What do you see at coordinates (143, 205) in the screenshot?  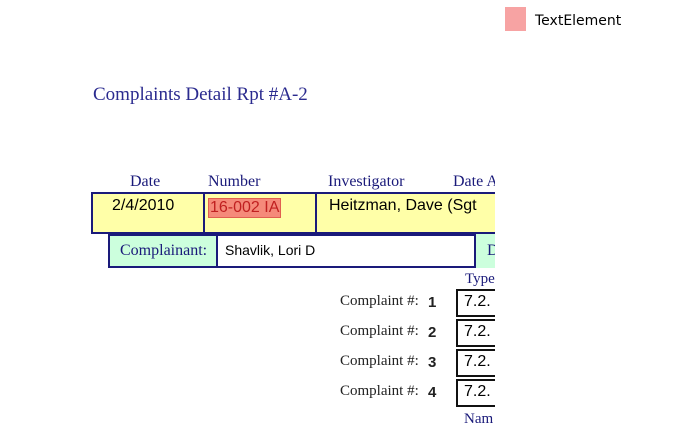 I see `record-date: 2/4/2010` at bounding box center [143, 205].